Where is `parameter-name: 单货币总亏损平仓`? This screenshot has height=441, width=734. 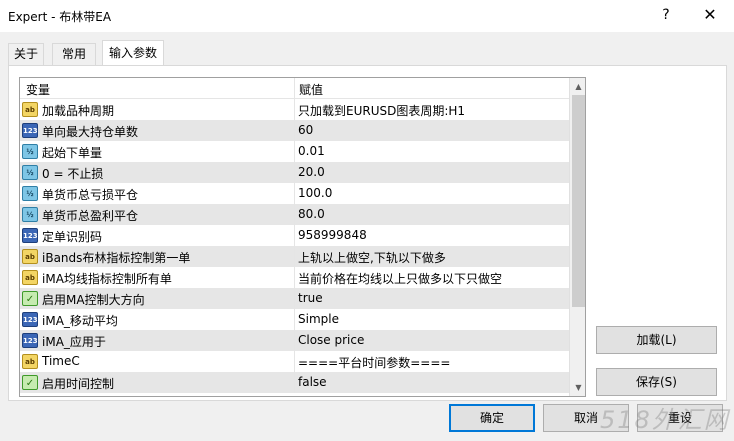
parameter-name: 单货币总亏损平仓 is located at coordinates (90, 195).